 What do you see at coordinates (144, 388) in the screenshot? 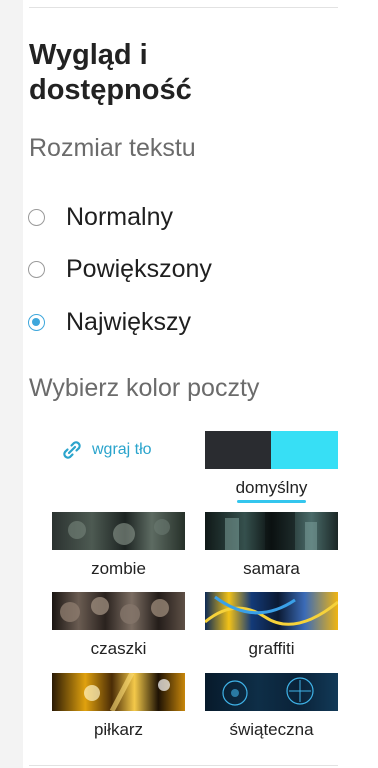
I see `mail-color-label: Wybierz kolor poczty` at bounding box center [144, 388].